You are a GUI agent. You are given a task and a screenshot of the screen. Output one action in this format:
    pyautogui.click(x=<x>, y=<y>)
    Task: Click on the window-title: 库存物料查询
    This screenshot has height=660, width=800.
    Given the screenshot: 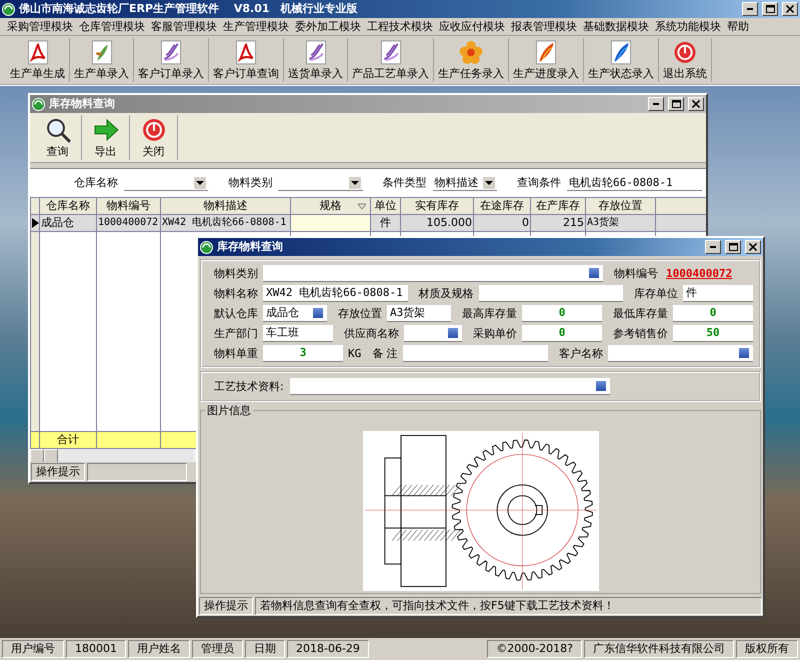 What is the action you would take?
    pyautogui.click(x=82, y=104)
    